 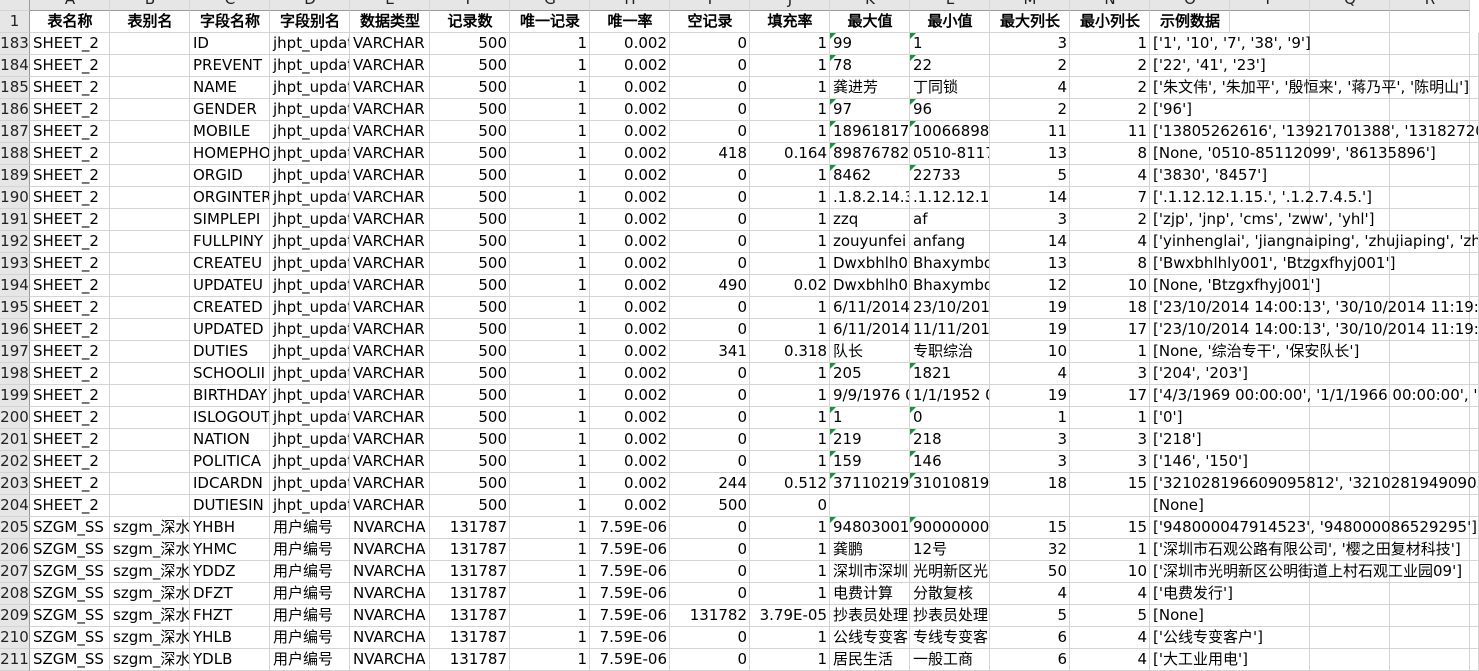 What do you see at coordinates (230, 594) in the screenshot?
I see `cell-c: DFZT` at bounding box center [230, 594].